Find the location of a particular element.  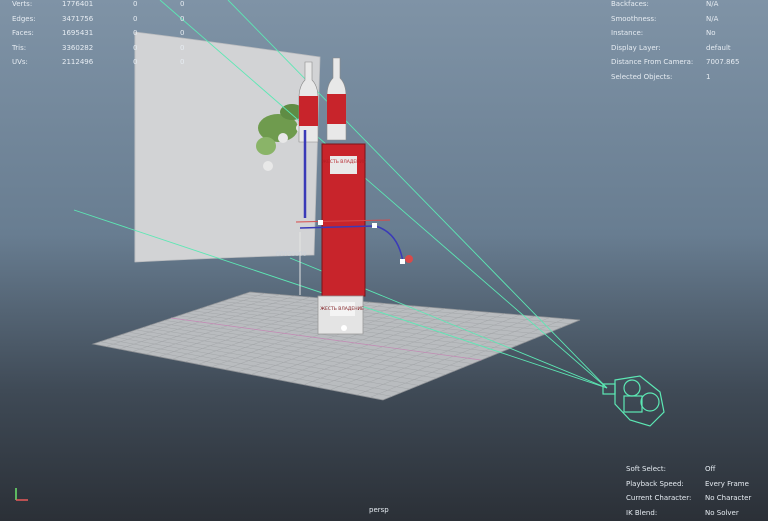

hud-row-playback-speed: Playback Speed: Every Frame is located at coordinates (687, 483).